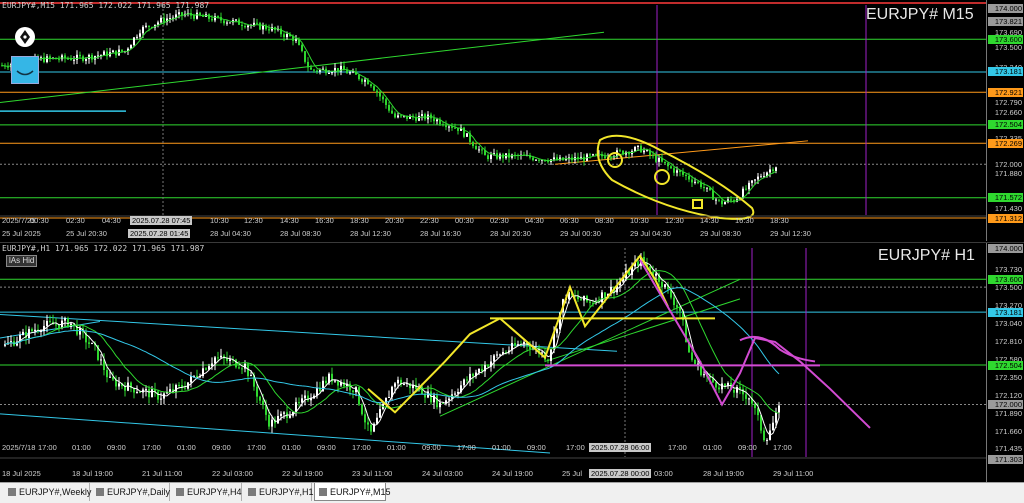 This screenshot has width=1024, height=503. I want to click on time-label: 02:30, so click(75, 220).